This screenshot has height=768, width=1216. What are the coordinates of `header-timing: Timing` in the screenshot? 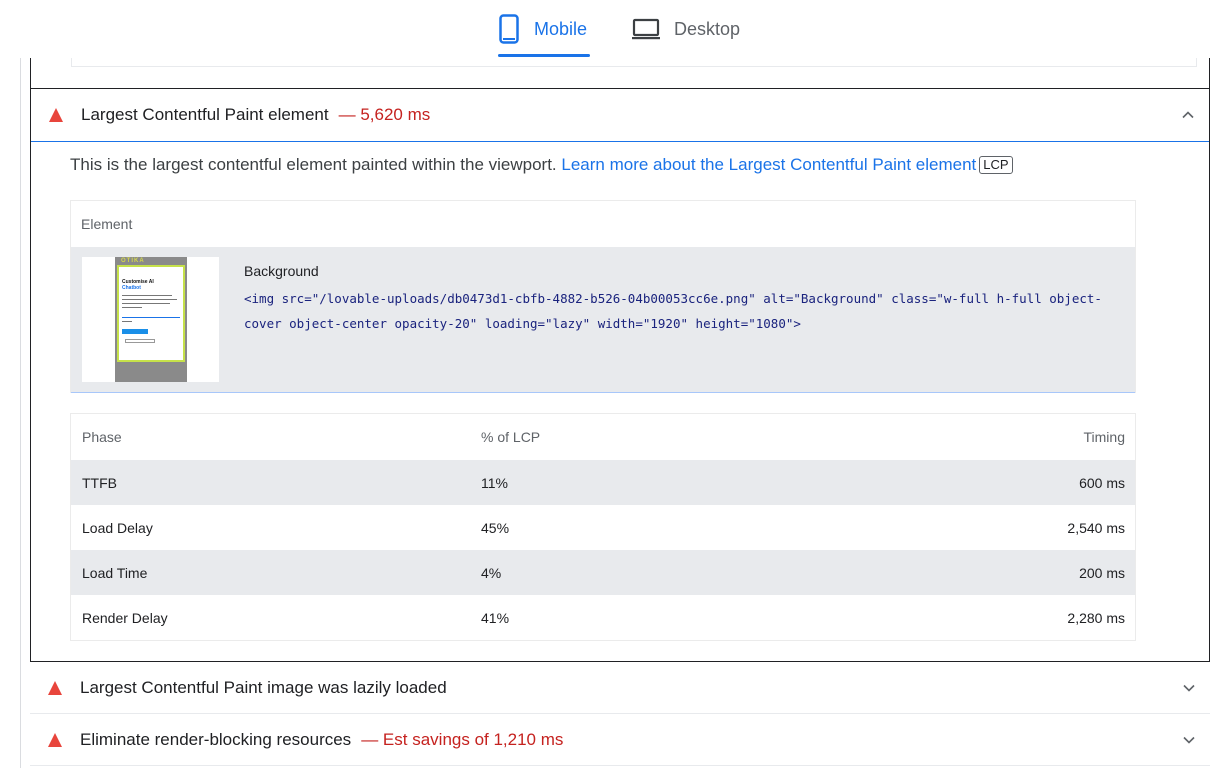 It's located at (1104, 437).